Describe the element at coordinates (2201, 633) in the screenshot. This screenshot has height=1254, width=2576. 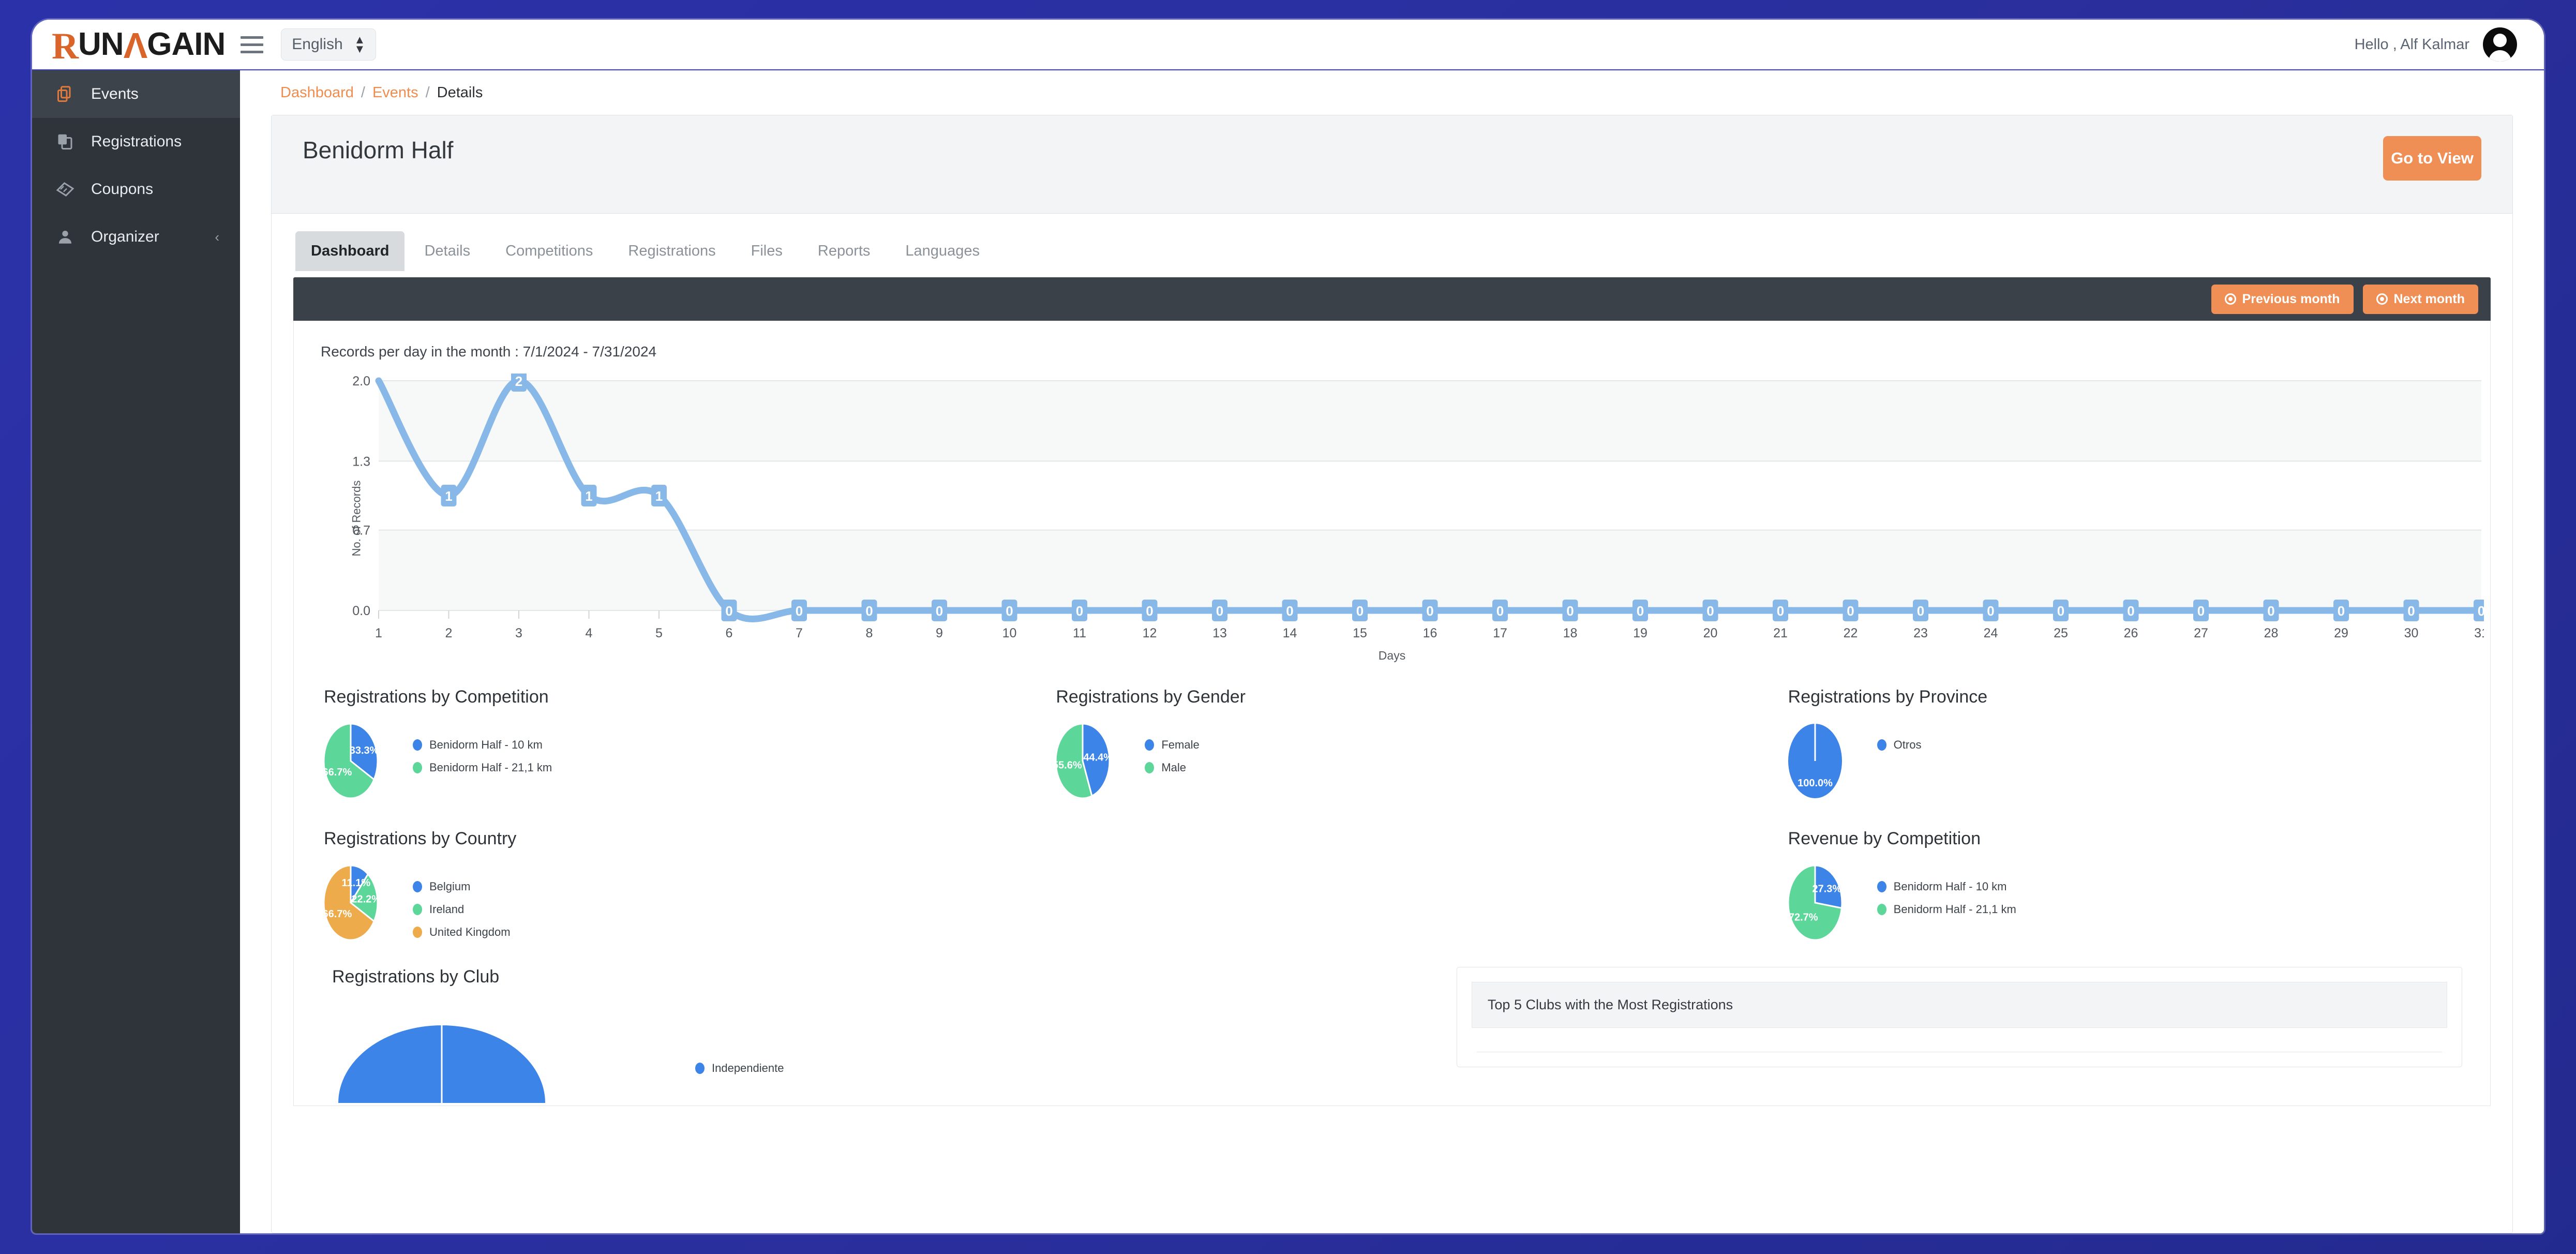
I see `svg-text: 27` at that location.